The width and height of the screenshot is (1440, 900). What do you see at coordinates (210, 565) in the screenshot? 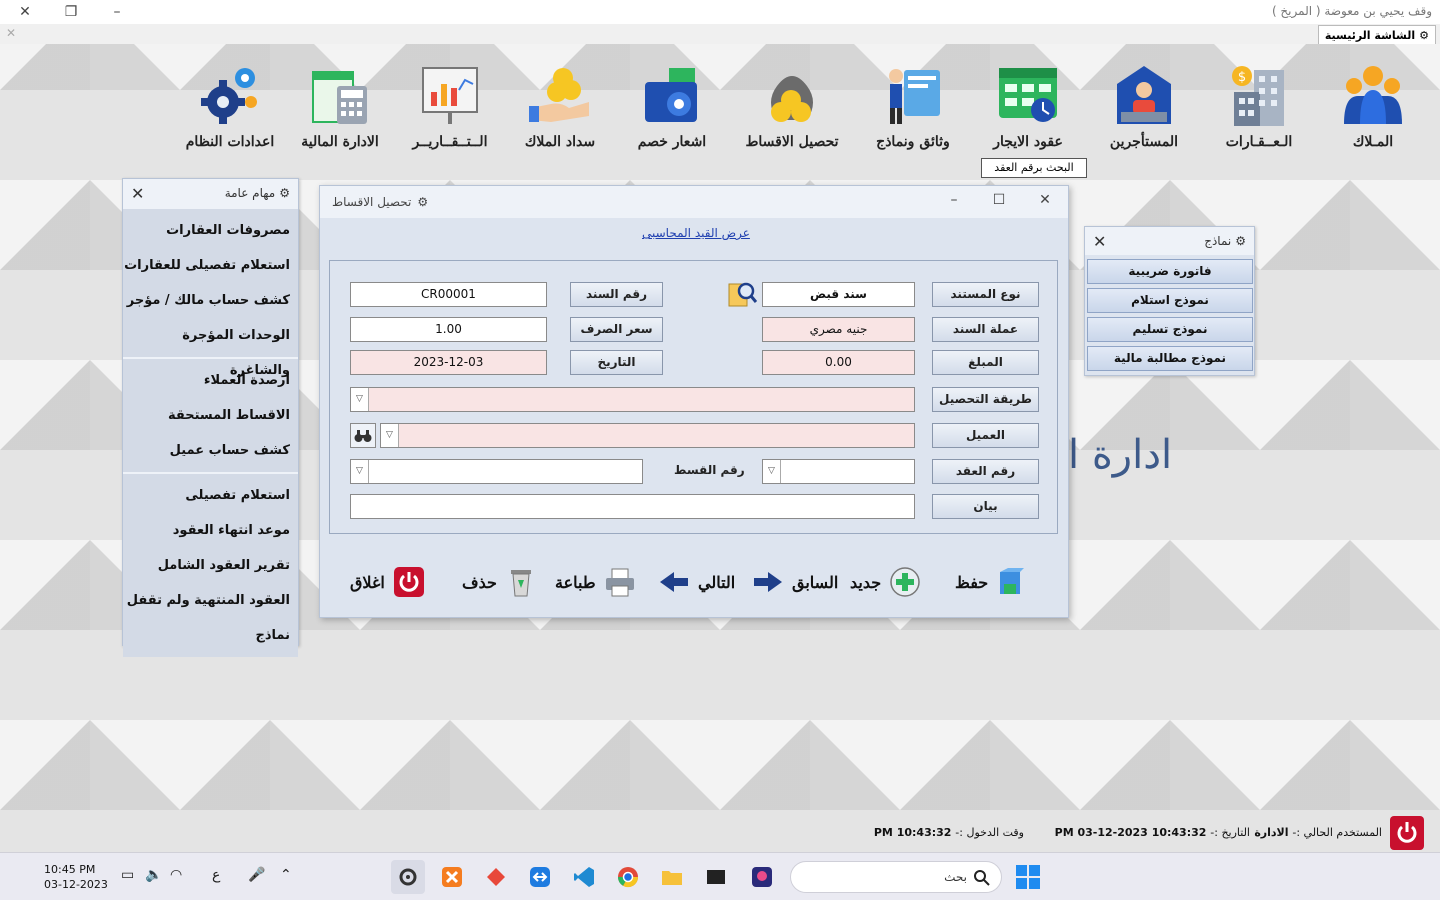
I see `task-item: تقرير العقود الشامل` at bounding box center [210, 565].